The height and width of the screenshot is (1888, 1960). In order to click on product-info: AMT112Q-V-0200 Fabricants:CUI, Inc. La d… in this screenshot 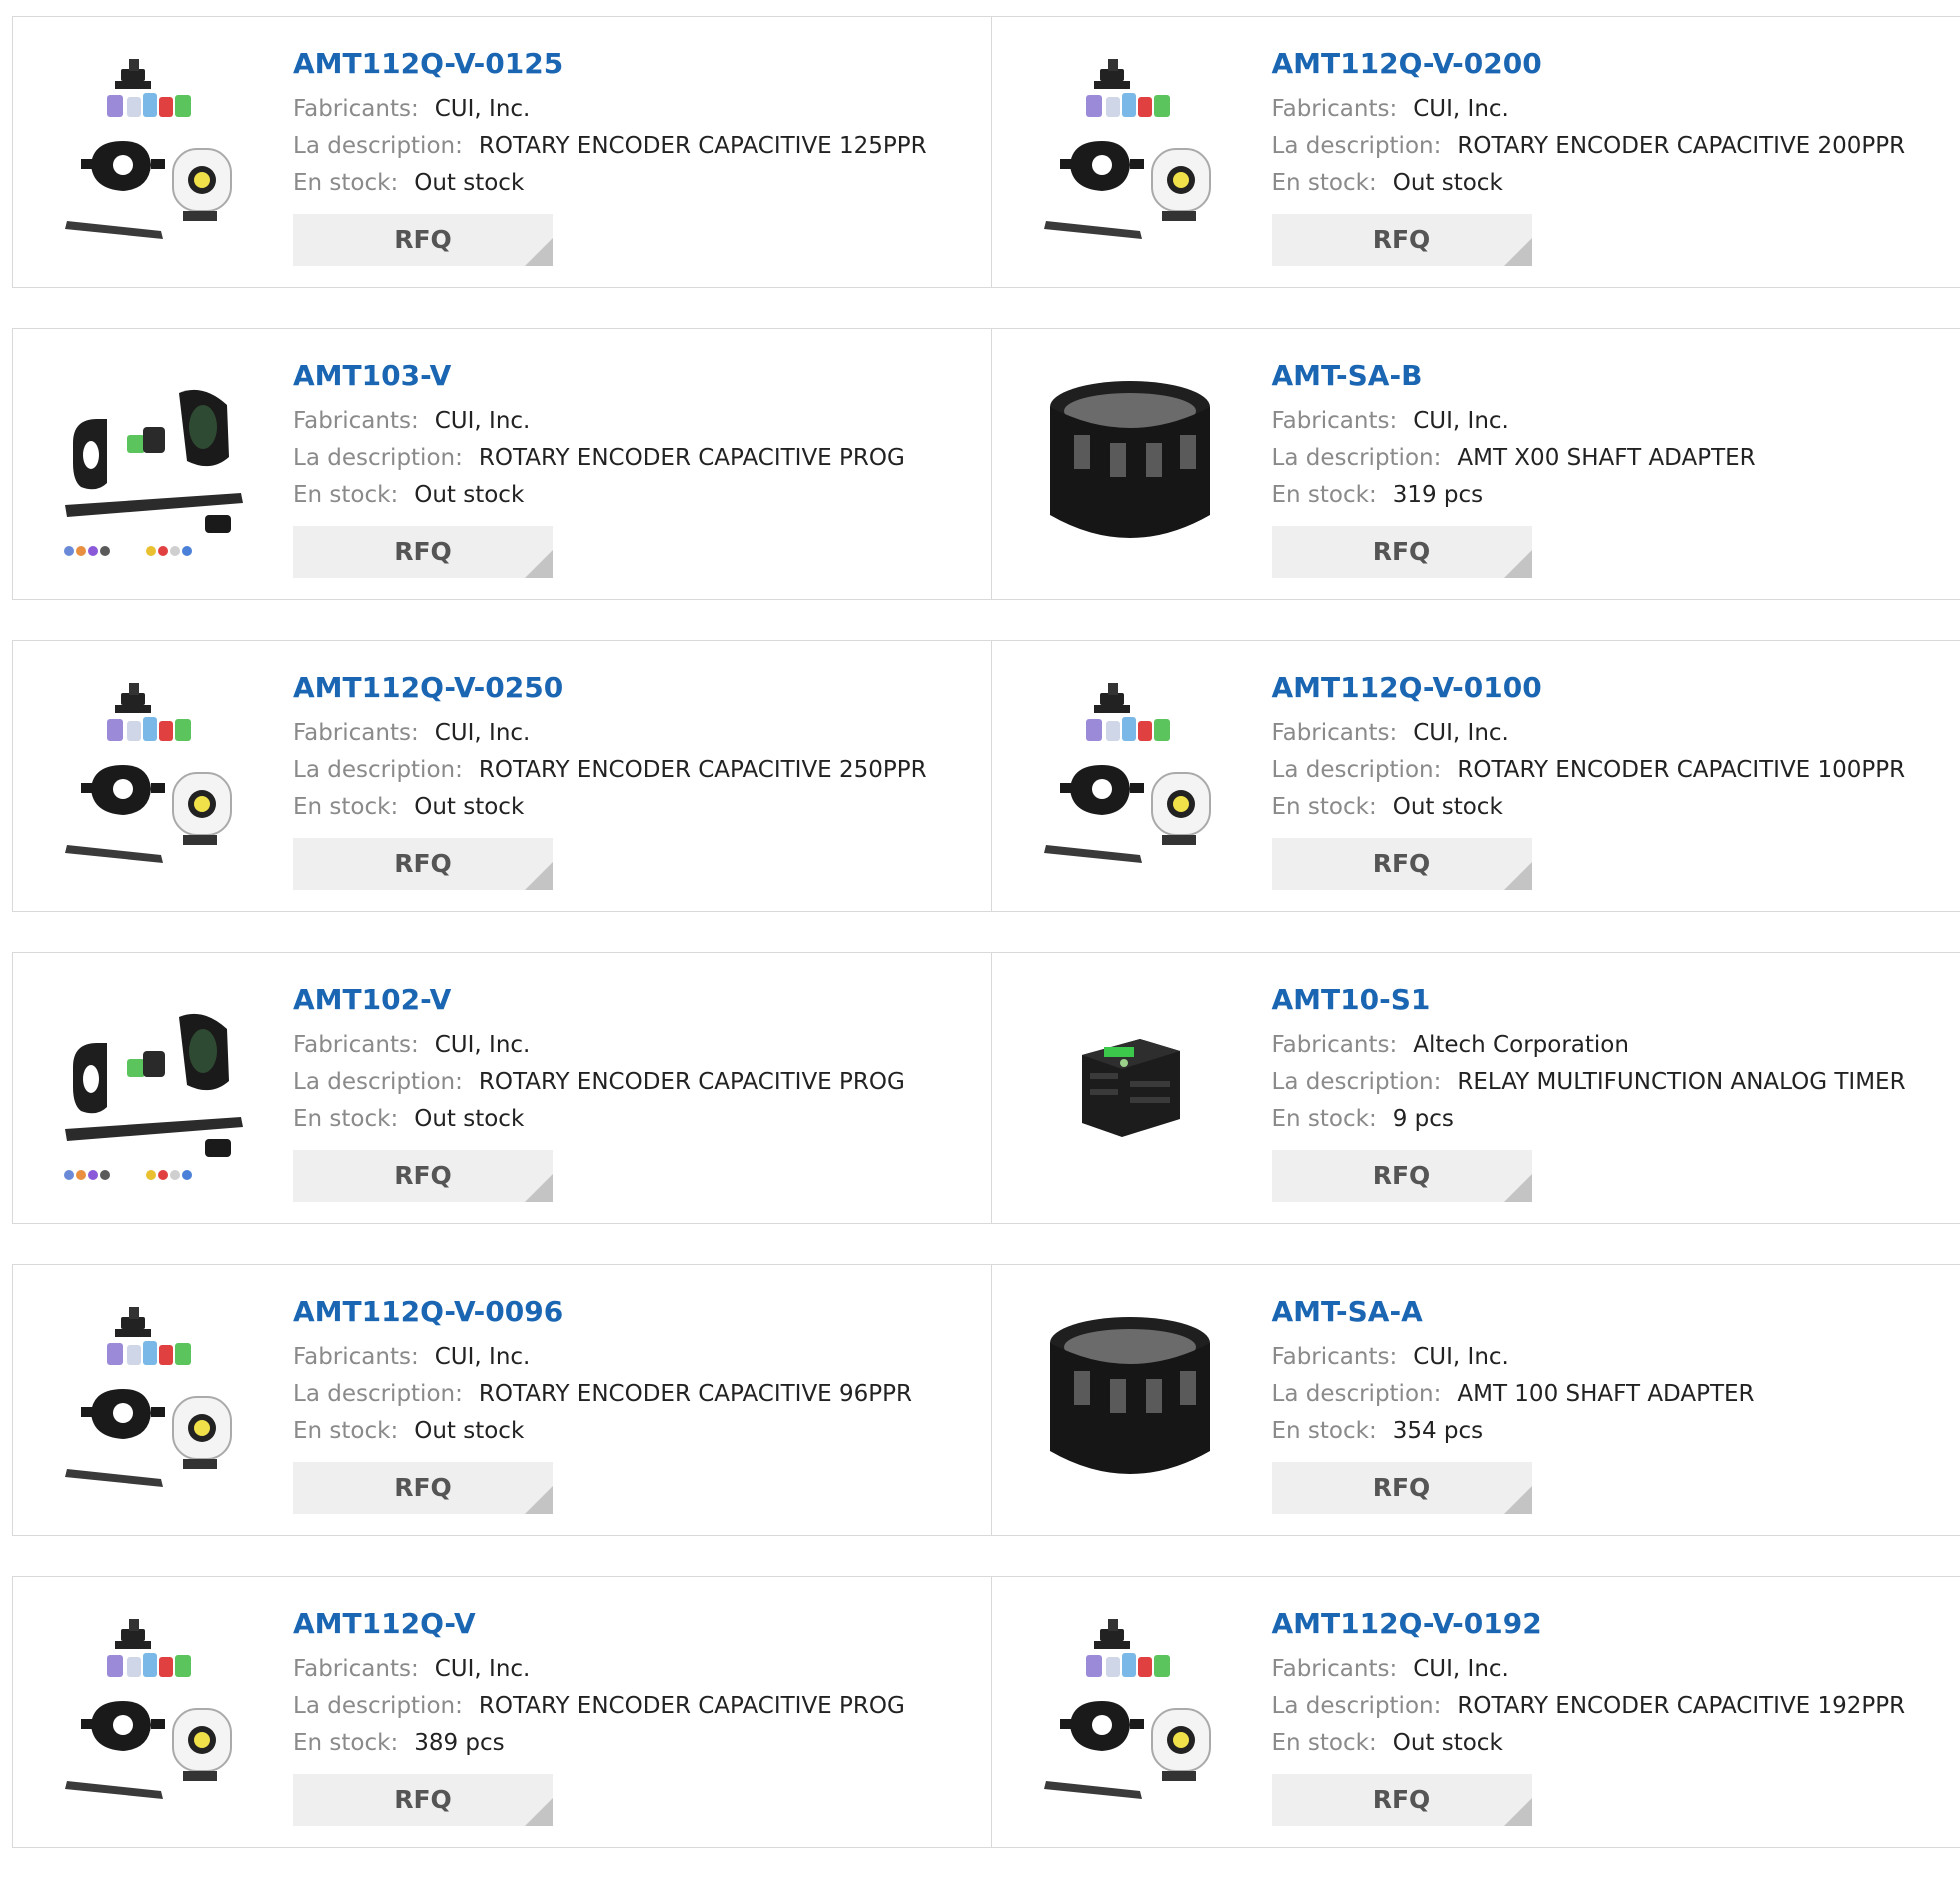, I will do `click(1611, 156)`.